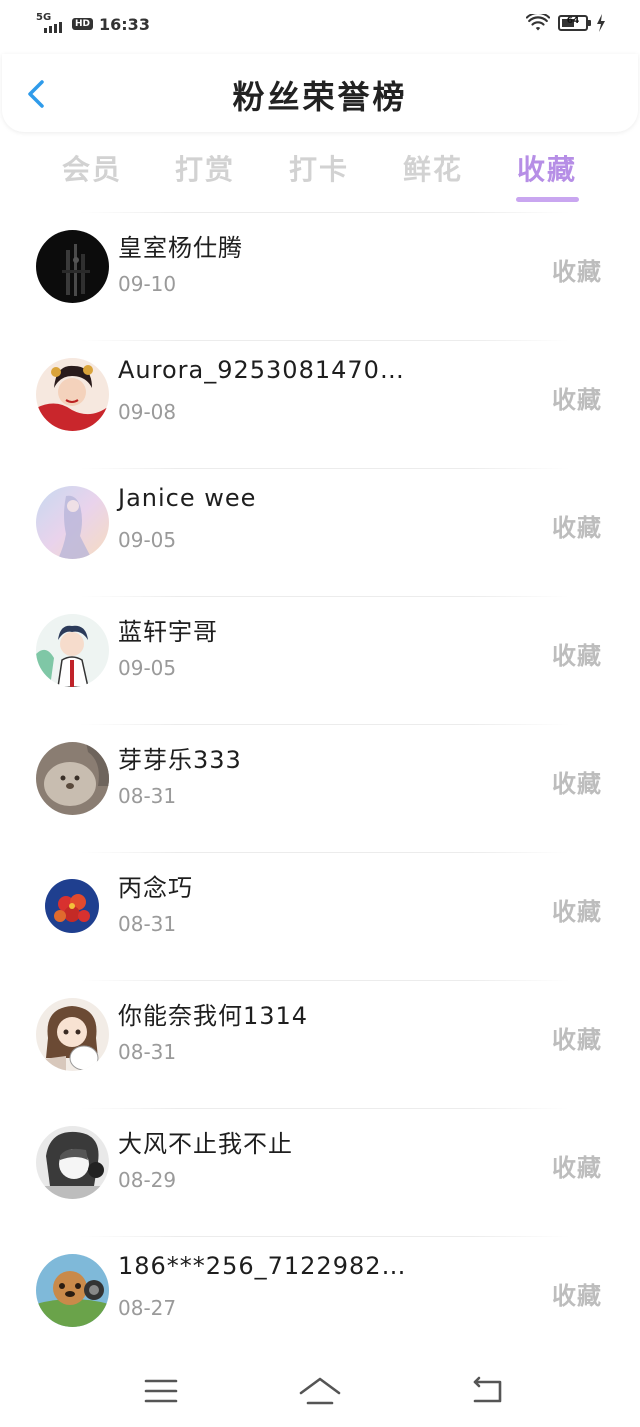  What do you see at coordinates (547, 168) in the screenshot?
I see `tab-favorites: 收藏` at bounding box center [547, 168].